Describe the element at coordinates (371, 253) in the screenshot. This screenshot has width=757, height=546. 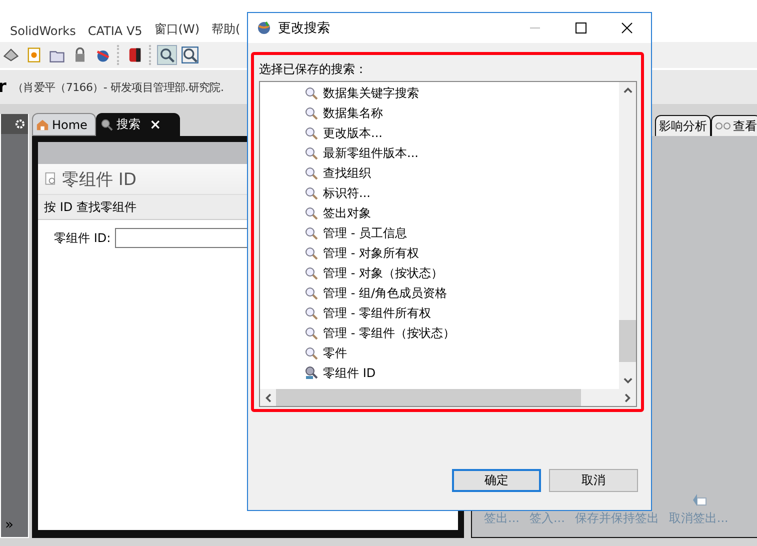
I see `list-item: 管理 - 对象所有权` at that location.